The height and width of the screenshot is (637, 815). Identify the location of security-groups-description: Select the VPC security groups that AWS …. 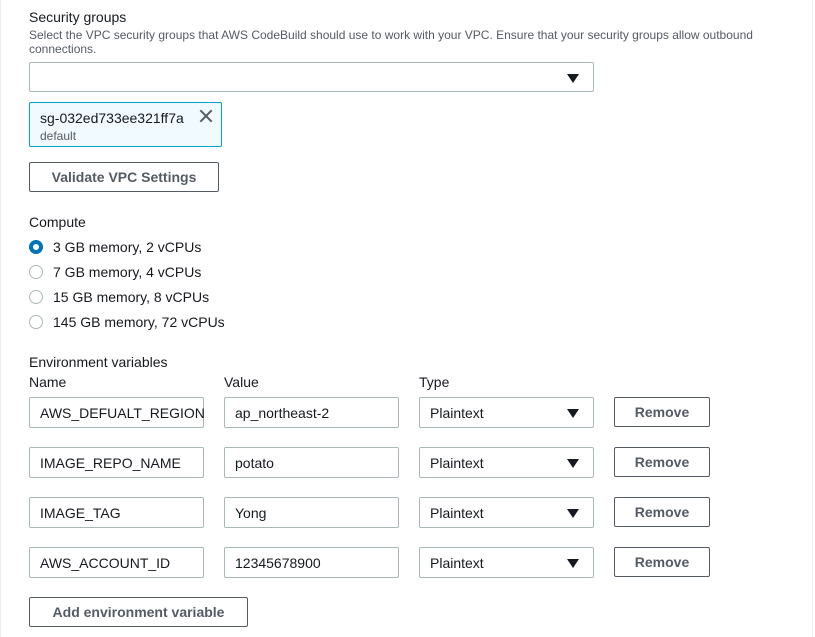
(409, 42).